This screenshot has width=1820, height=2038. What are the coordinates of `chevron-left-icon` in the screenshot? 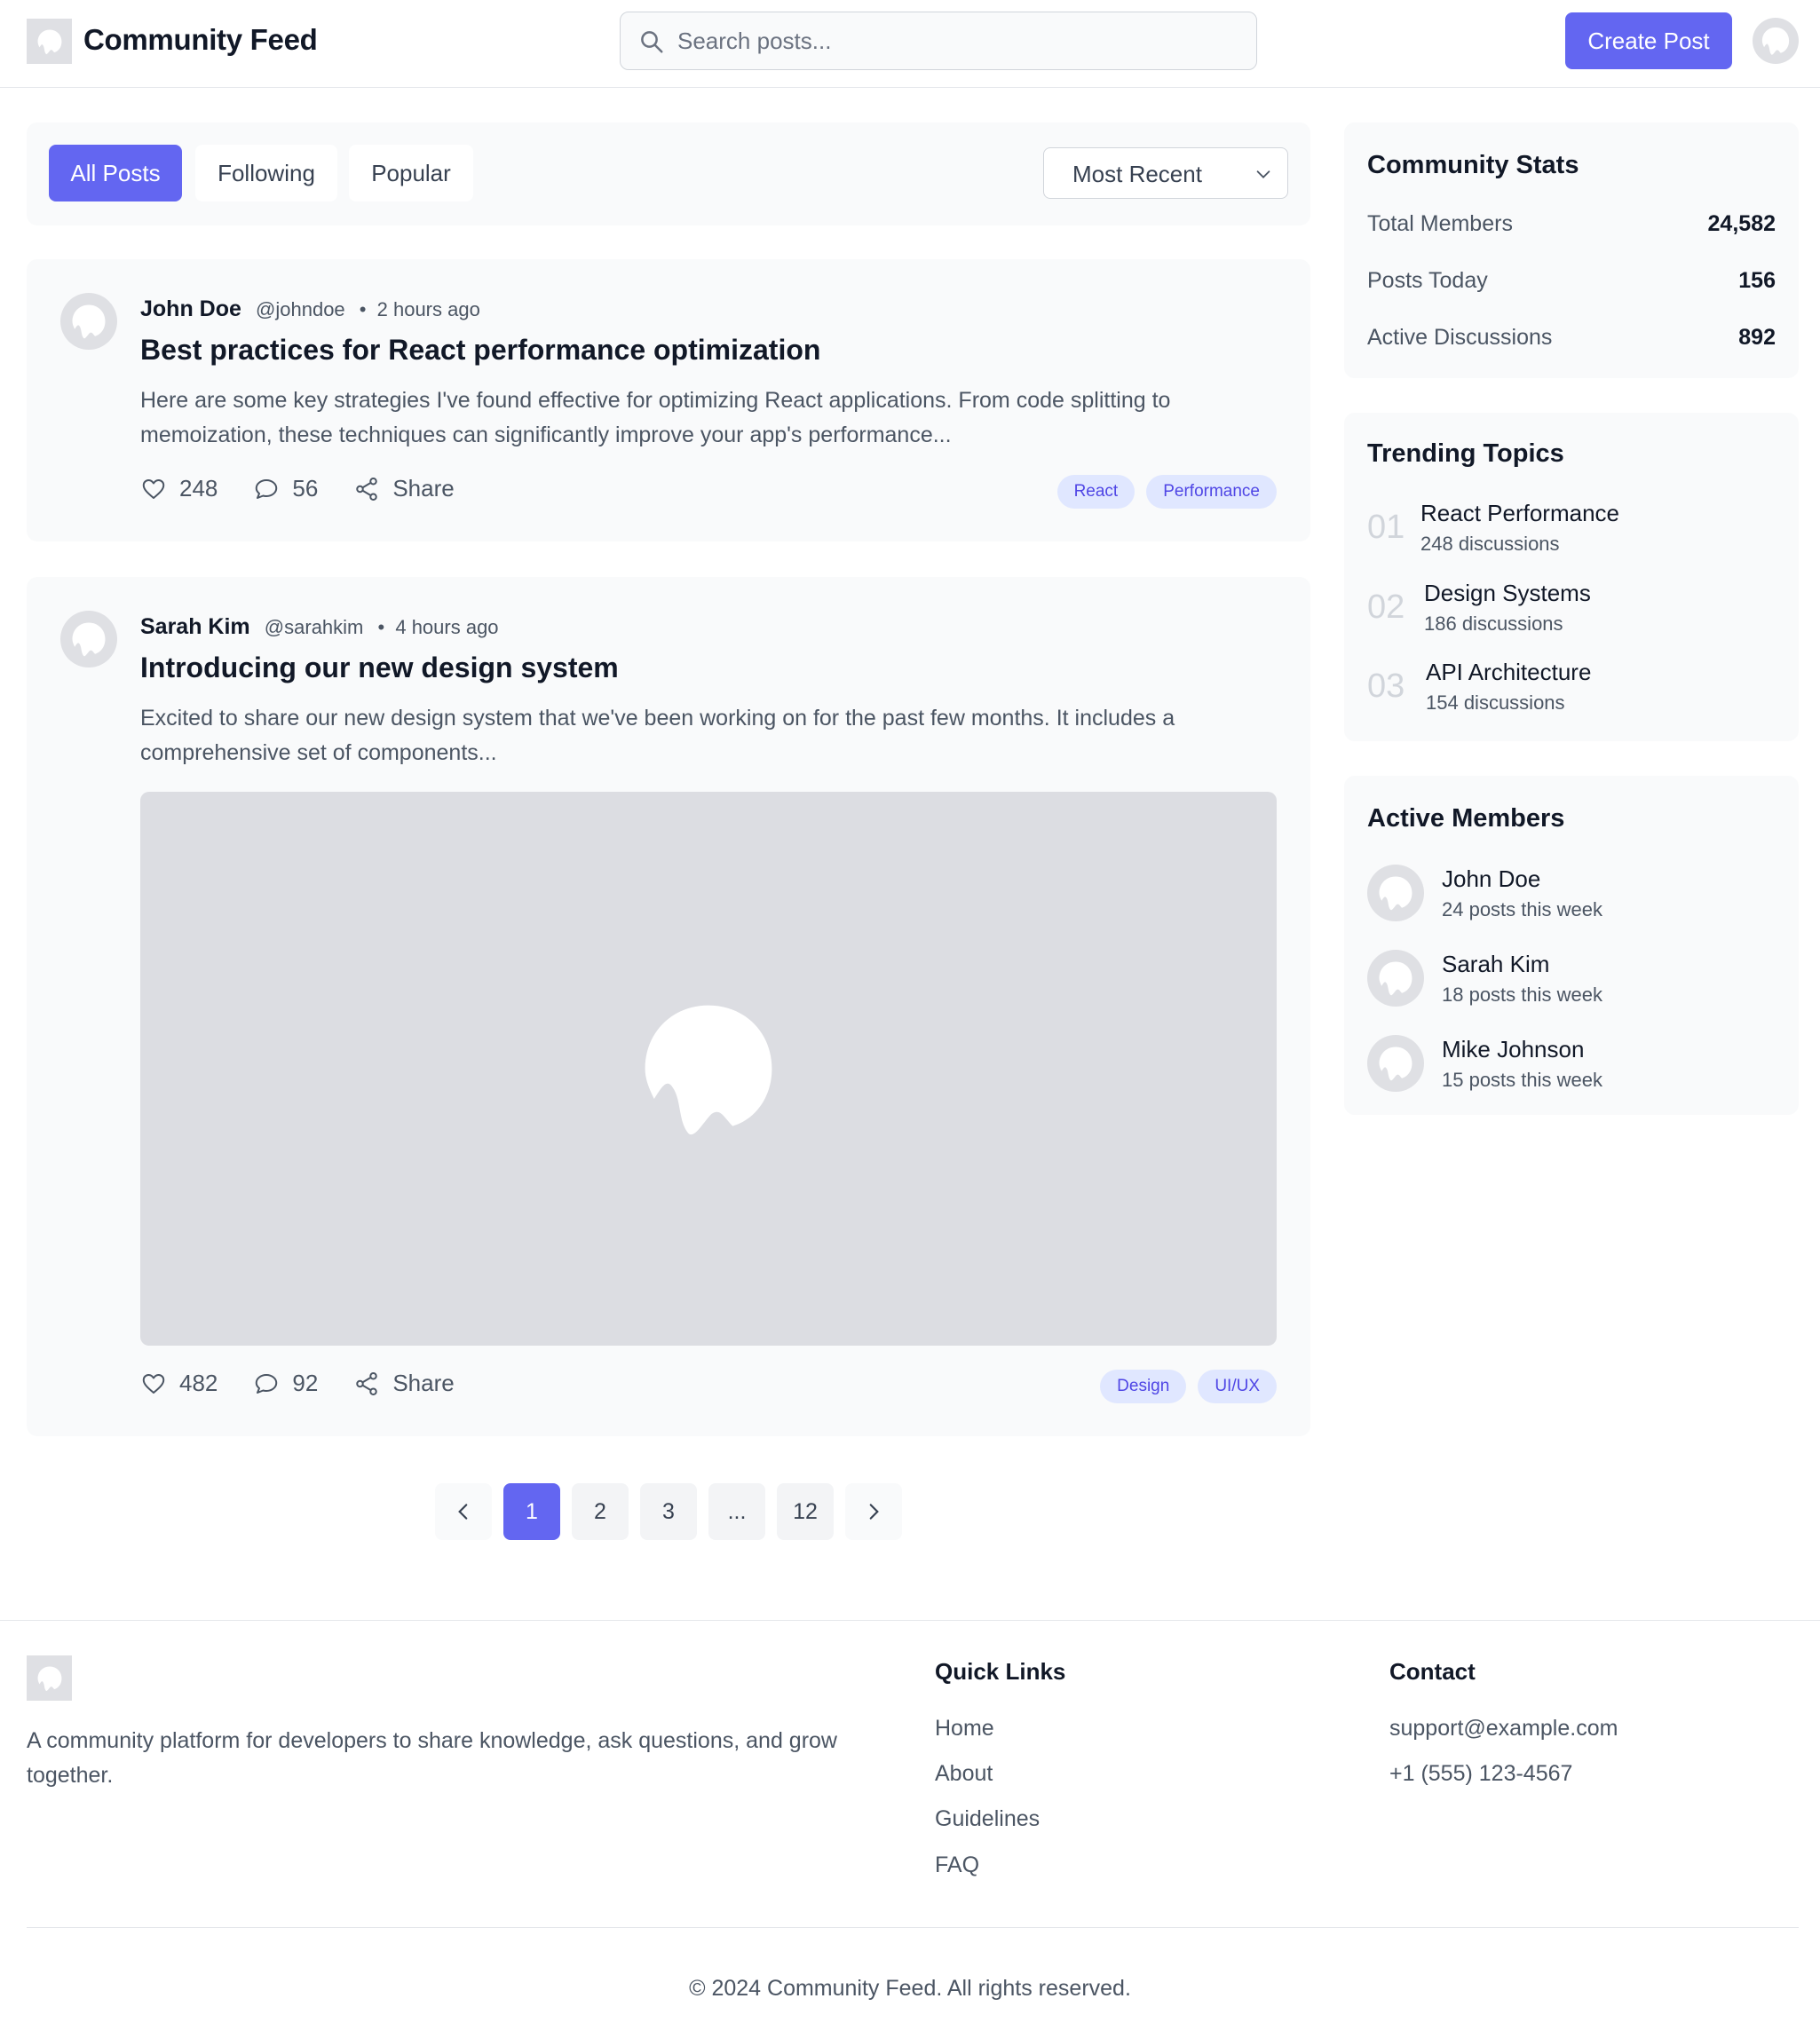 It's located at (463, 1512).